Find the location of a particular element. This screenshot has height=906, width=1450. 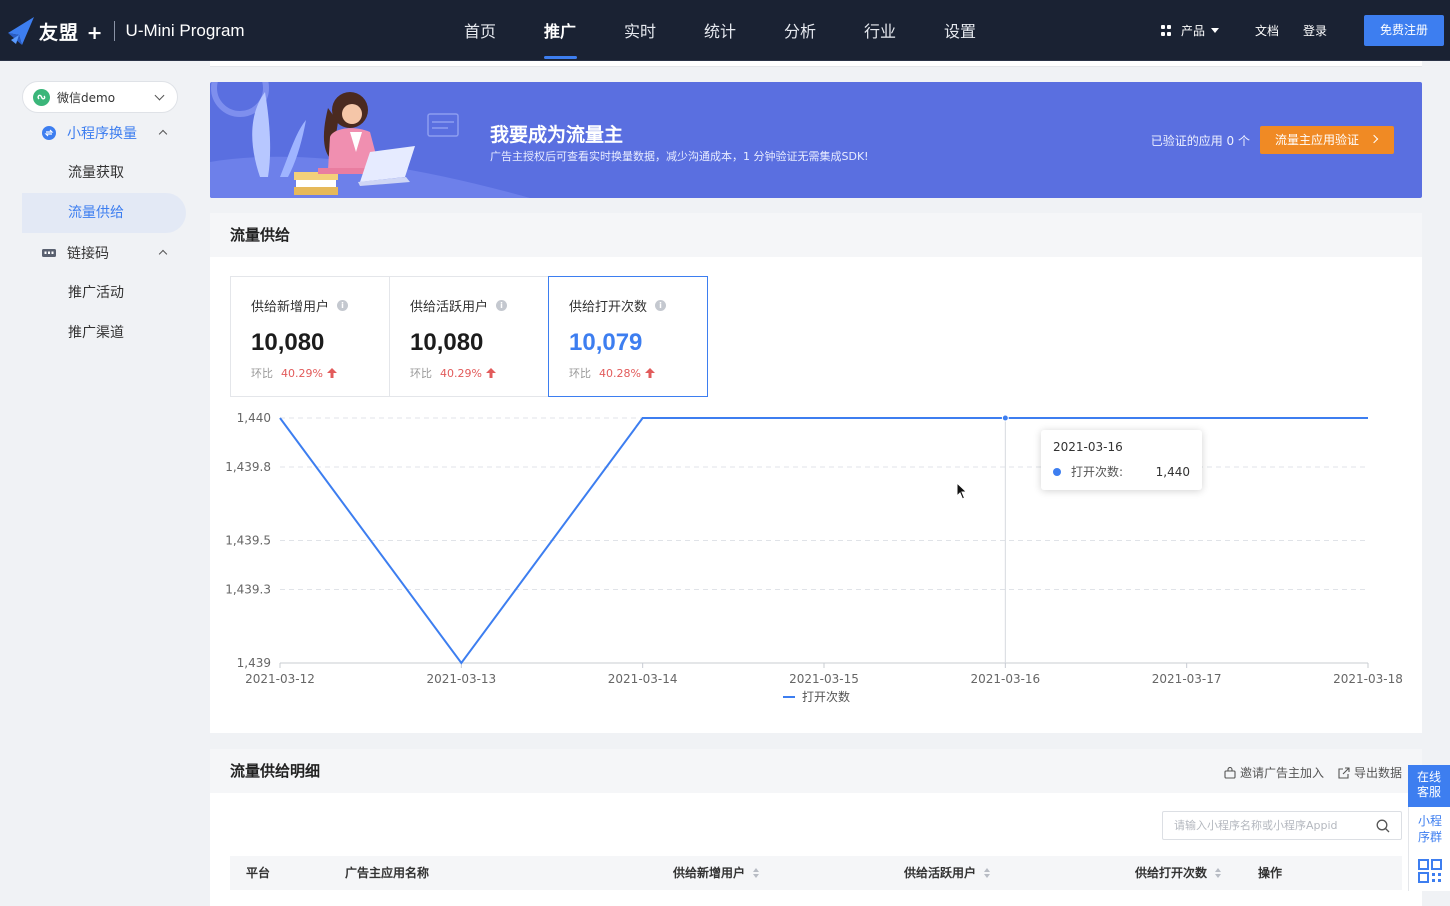

stat-name: 供给活跃用户 is located at coordinates (449, 307).